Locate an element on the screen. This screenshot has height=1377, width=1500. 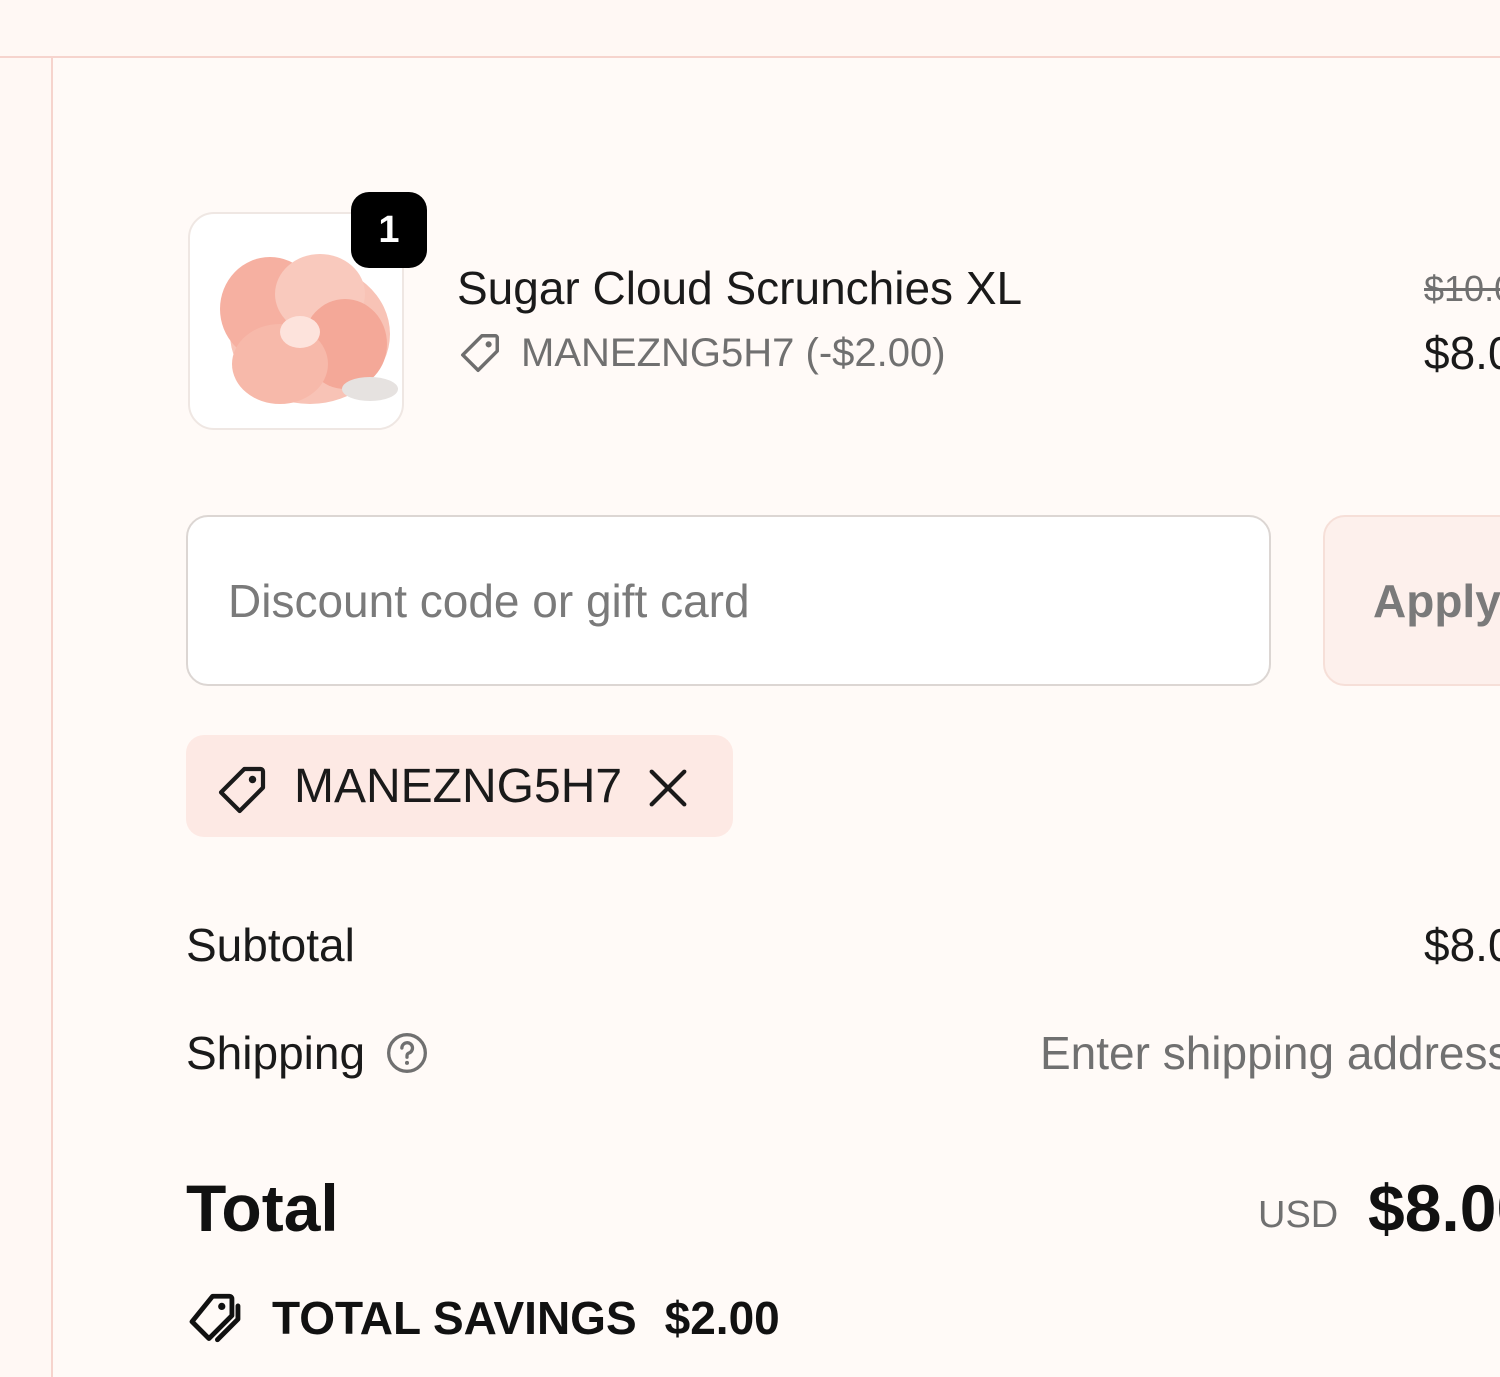
total-savings: TOTAL SAVINGS $2.00 is located at coordinates (483, 1318).